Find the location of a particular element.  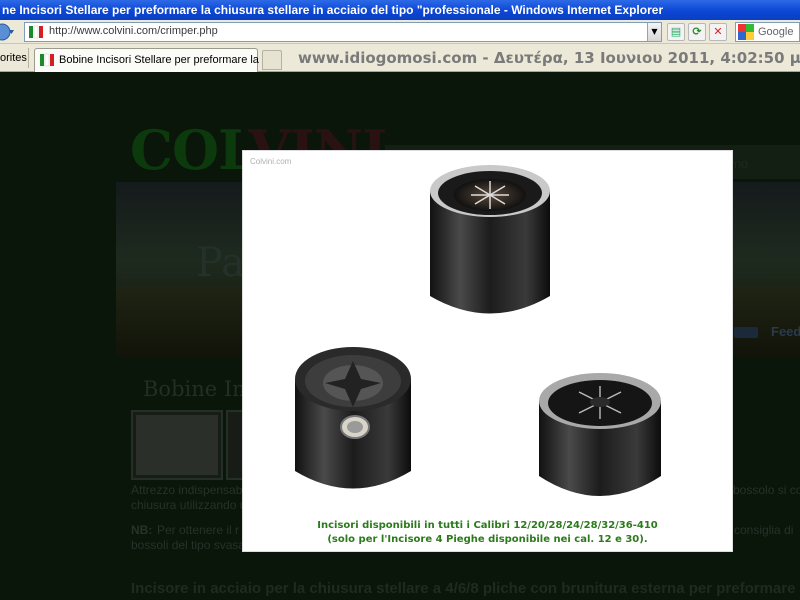

watermark: Colvini.com is located at coordinates (271, 161).